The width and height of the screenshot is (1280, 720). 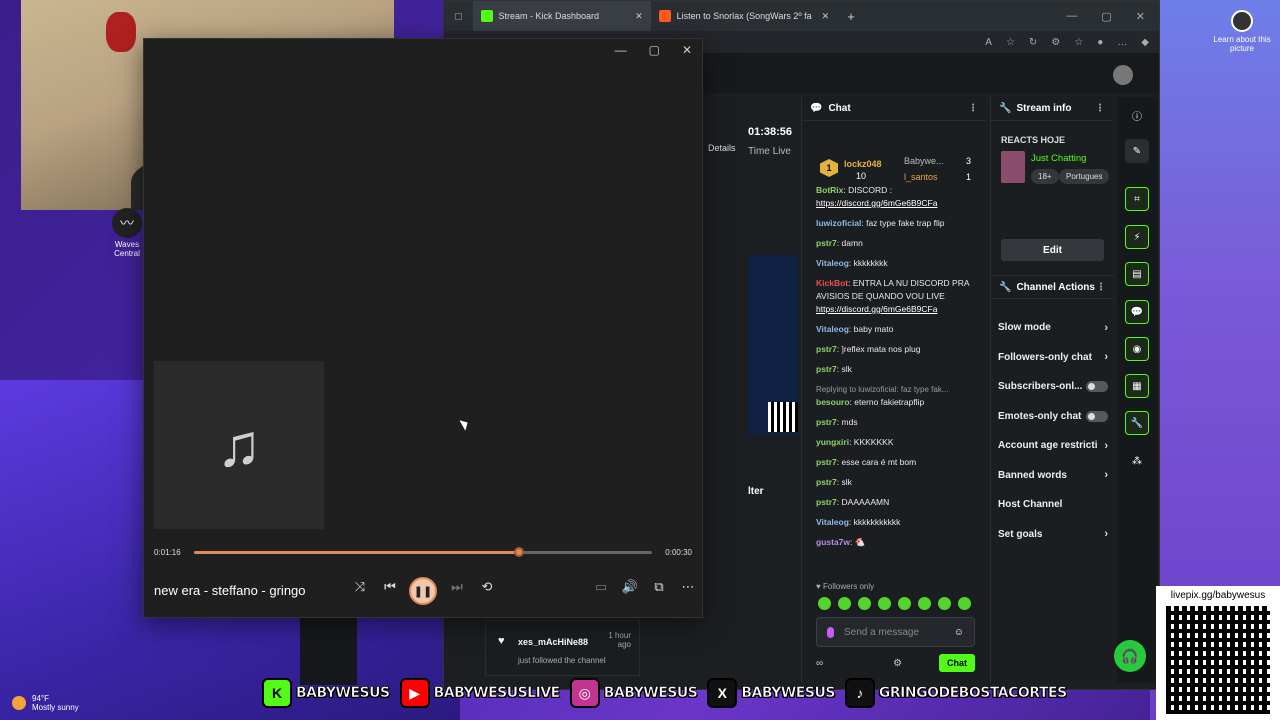 I want to click on webcam-bag, so click(x=121, y=32).